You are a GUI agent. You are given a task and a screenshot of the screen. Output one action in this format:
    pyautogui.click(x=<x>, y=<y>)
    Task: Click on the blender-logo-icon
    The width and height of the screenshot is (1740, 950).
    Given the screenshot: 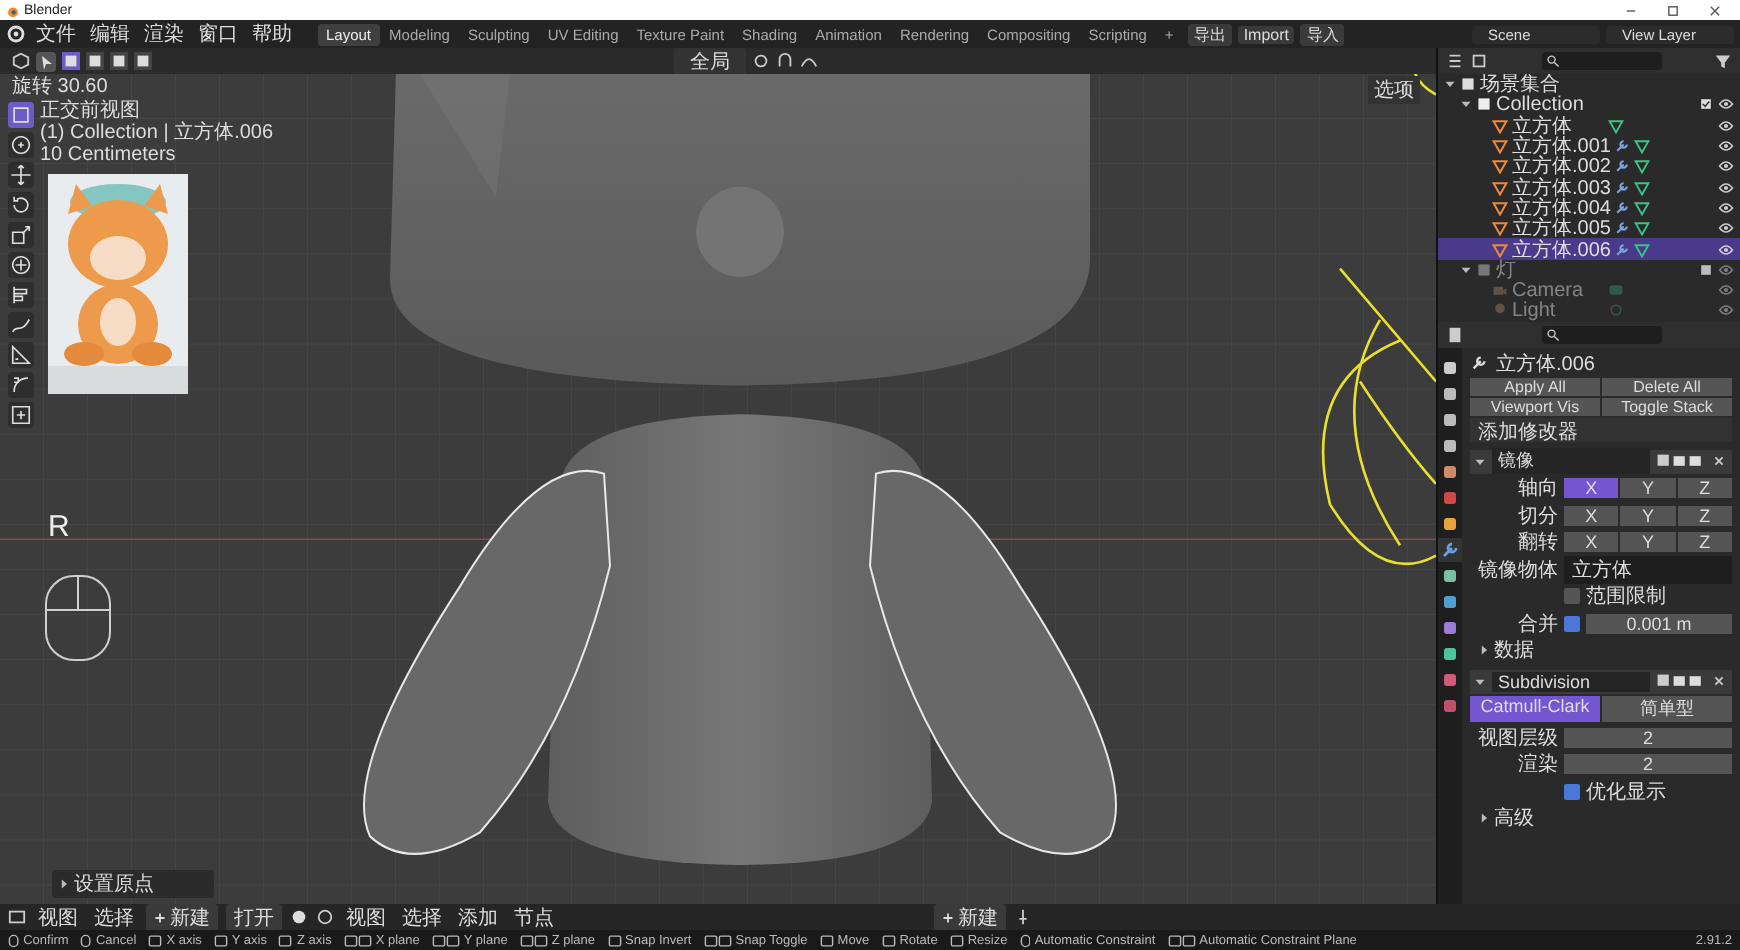 What is the action you would take?
    pyautogui.click(x=16, y=34)
    